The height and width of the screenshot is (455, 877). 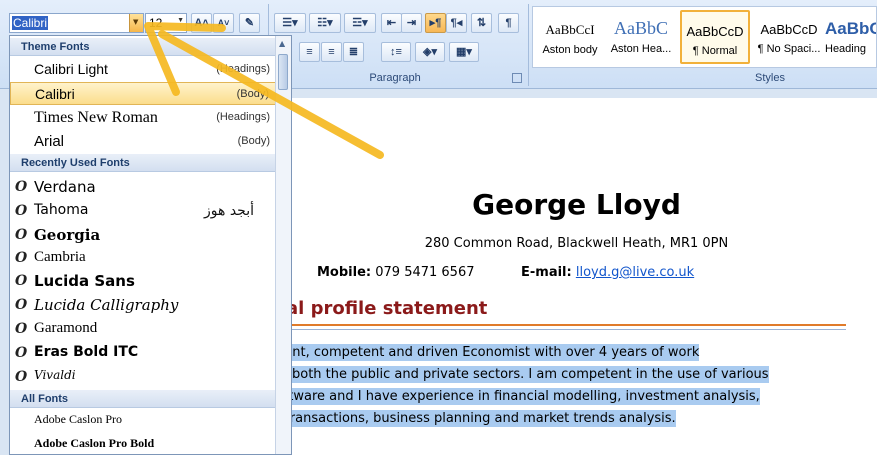 I want to click on mobile-label: Mobile:, so click(x=344, y=272).